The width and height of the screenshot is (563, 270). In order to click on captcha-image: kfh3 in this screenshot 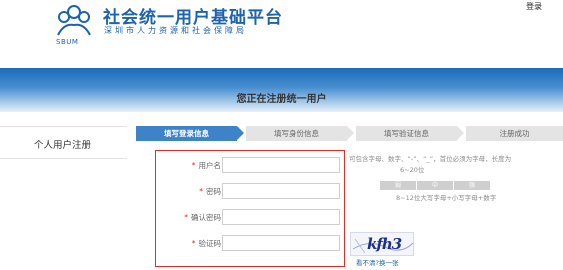, I will do `click(382, 244)`.